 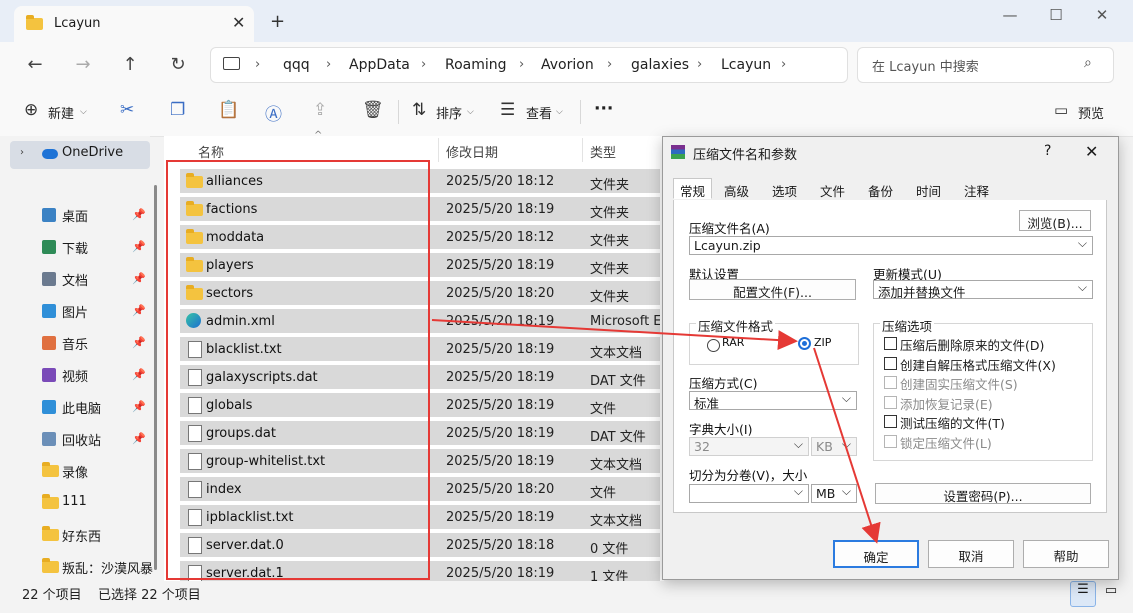 What do you see at coordinates (614, 335) in the screenshot?
I see `arrow-to-zip` at bounding box center [614, 335].